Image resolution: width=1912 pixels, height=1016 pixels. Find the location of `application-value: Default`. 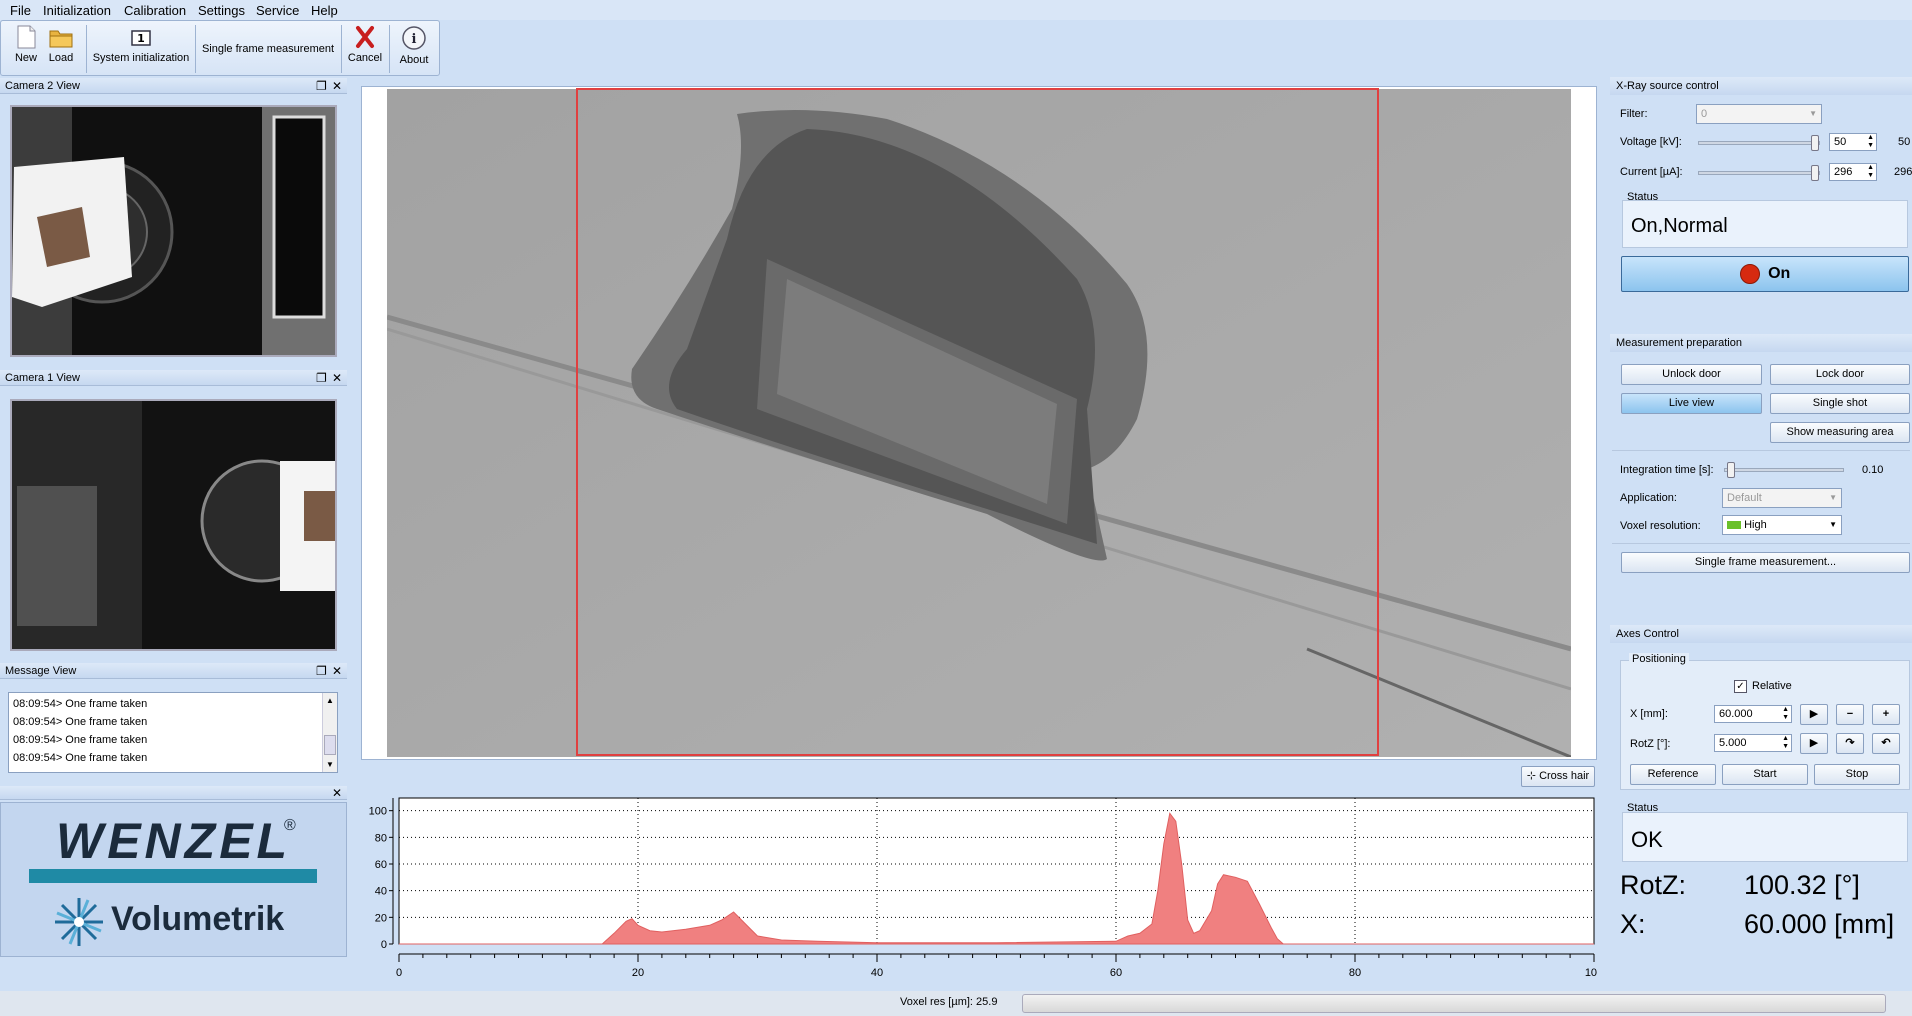

application-value: Default is located at coordinates (1744, 498).